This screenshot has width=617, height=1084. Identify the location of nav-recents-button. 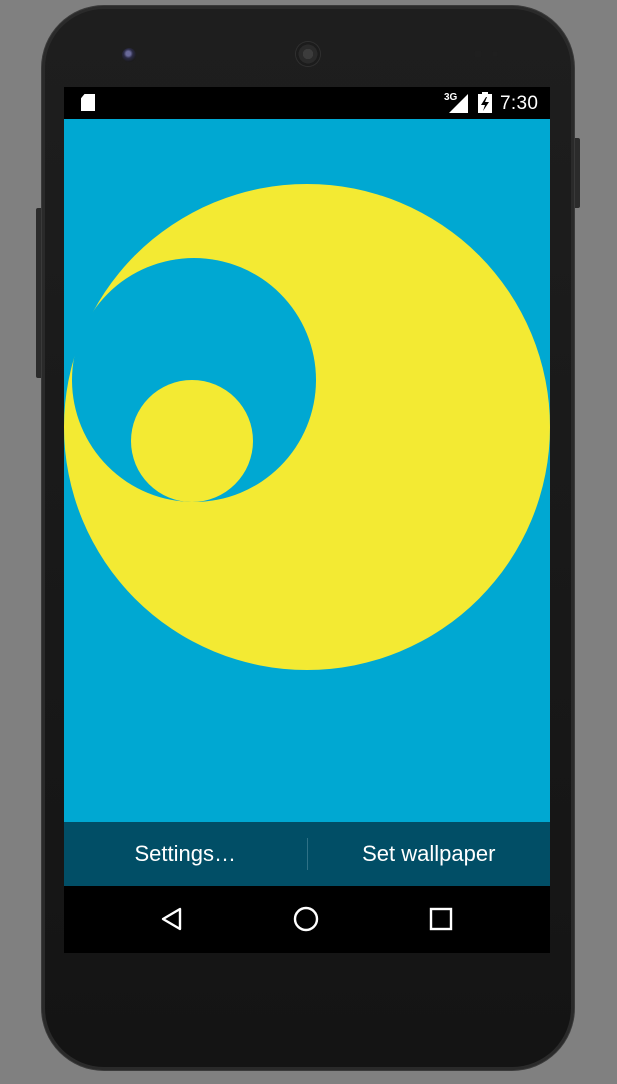
(441, 919).